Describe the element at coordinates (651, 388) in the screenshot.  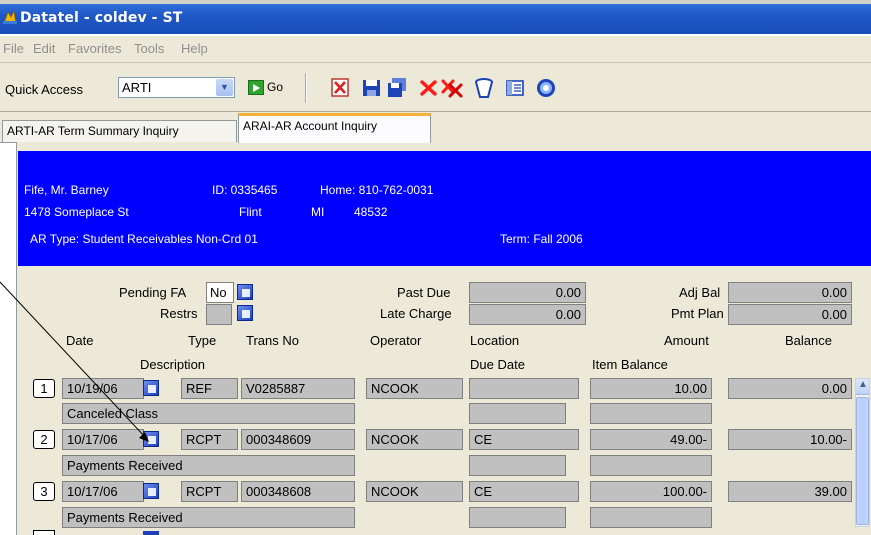
I see `row-amount: 10.00` at that location.